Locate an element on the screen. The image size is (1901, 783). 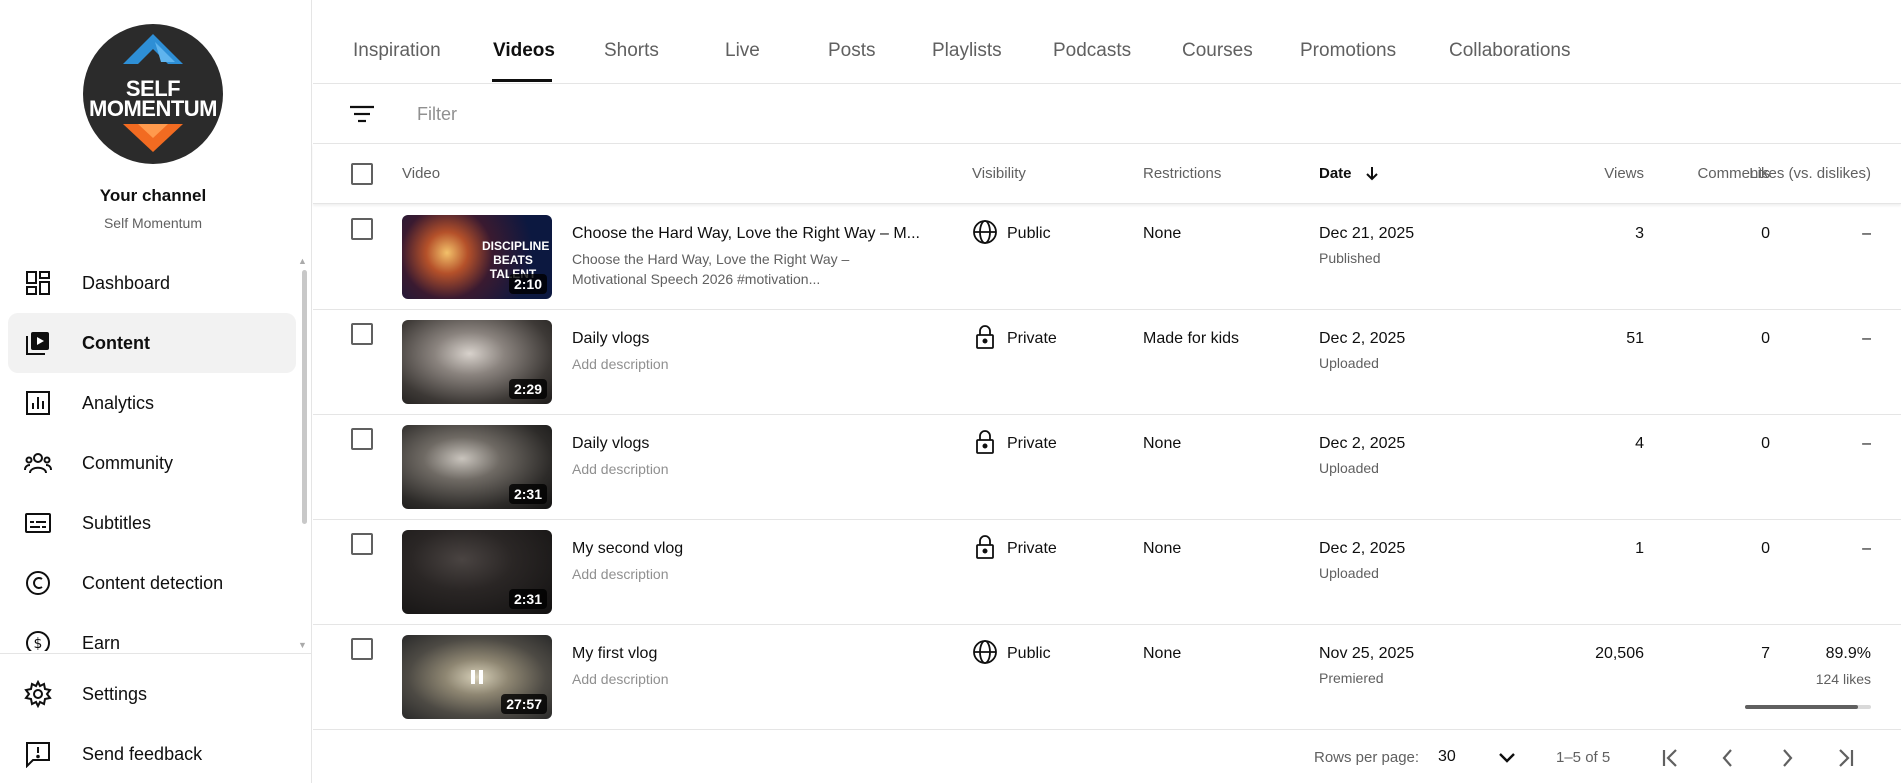
tab-promotions: Promotions is located at coordinates (1348, 51).